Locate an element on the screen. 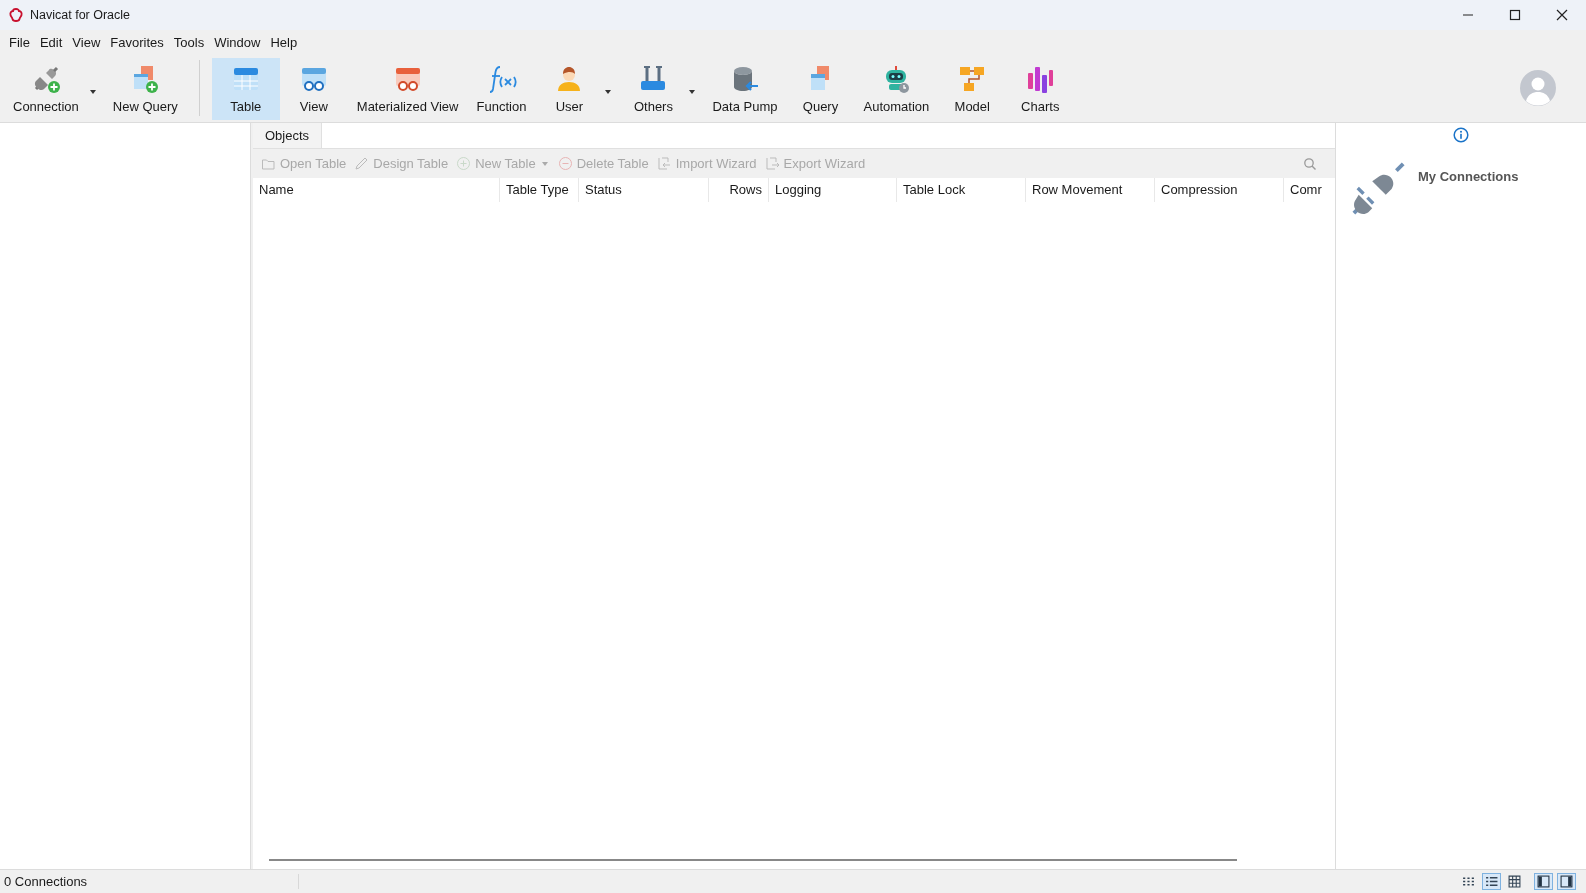 Image resolution: width=1586 pixels, height=893 pixels. column-header: Compression is located at coordinates (1219, 190).